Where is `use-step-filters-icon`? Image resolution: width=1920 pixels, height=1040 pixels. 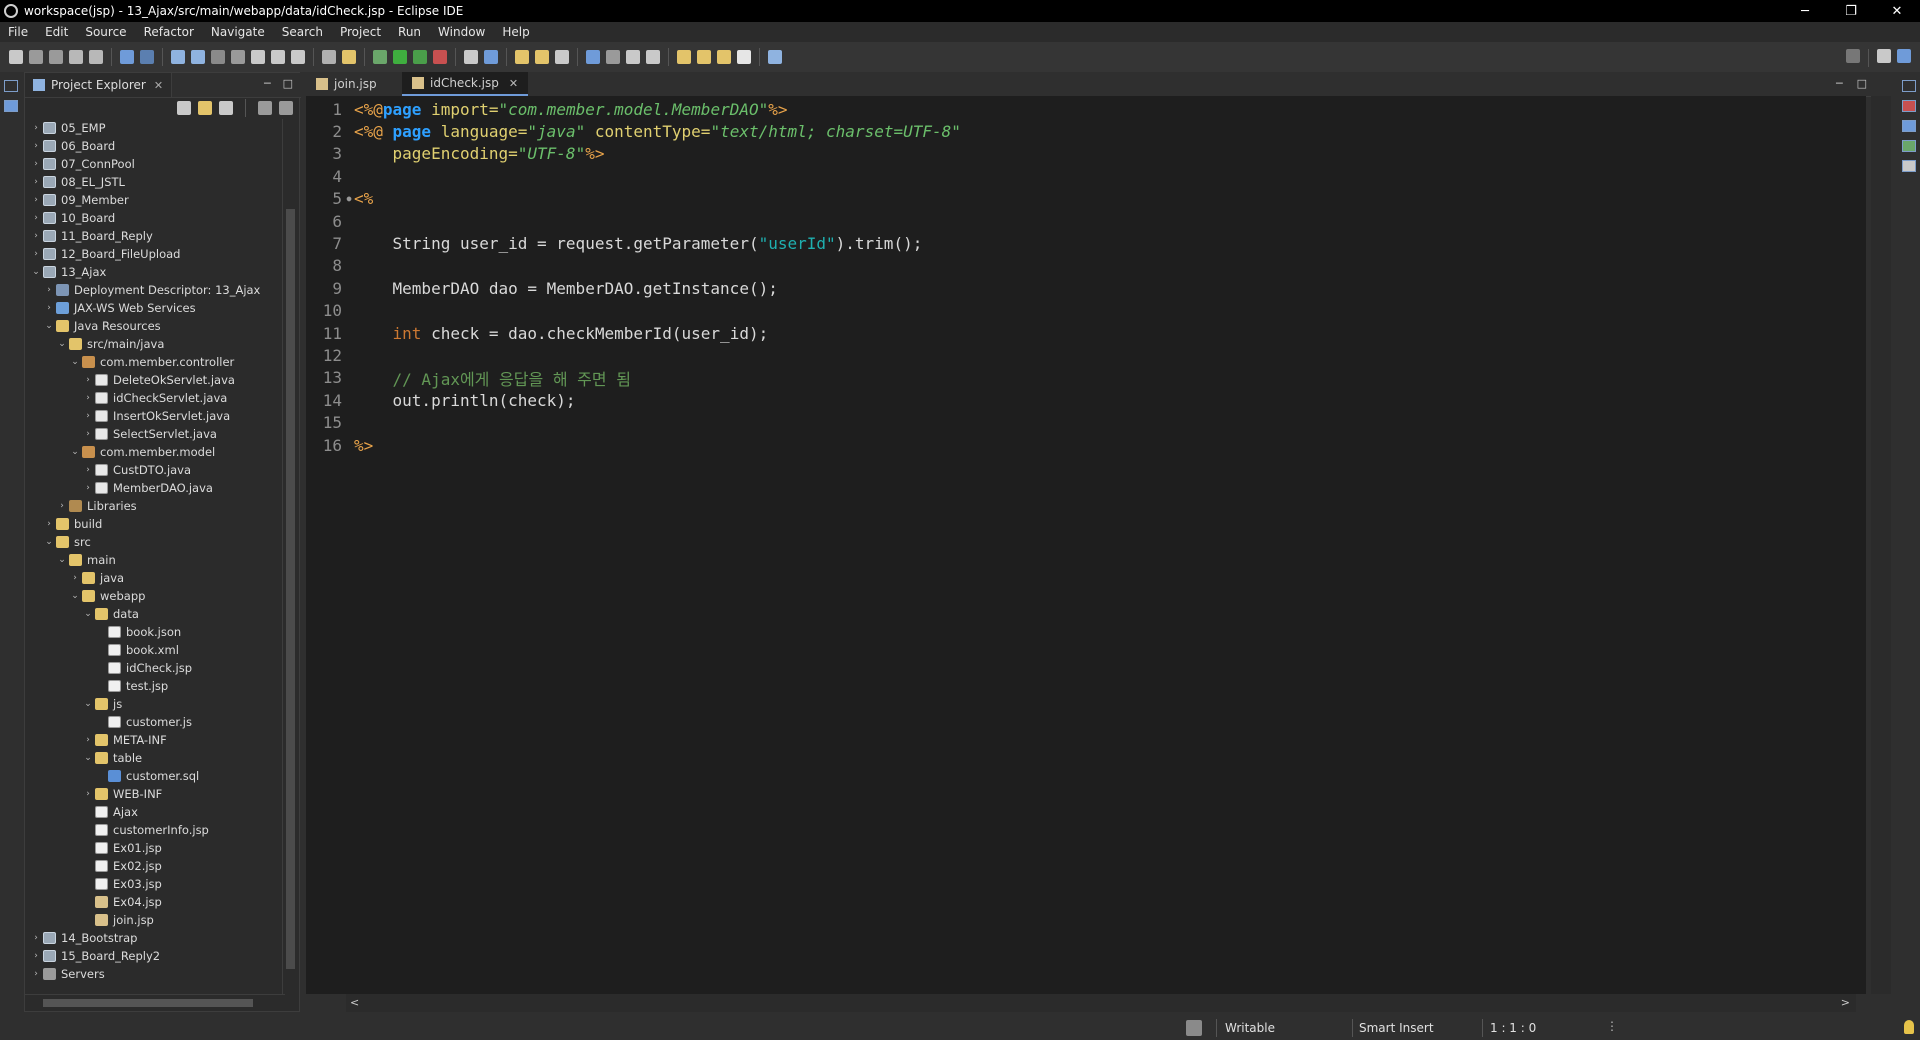
use-step-filters-icon is located at coordinates (349, 57).